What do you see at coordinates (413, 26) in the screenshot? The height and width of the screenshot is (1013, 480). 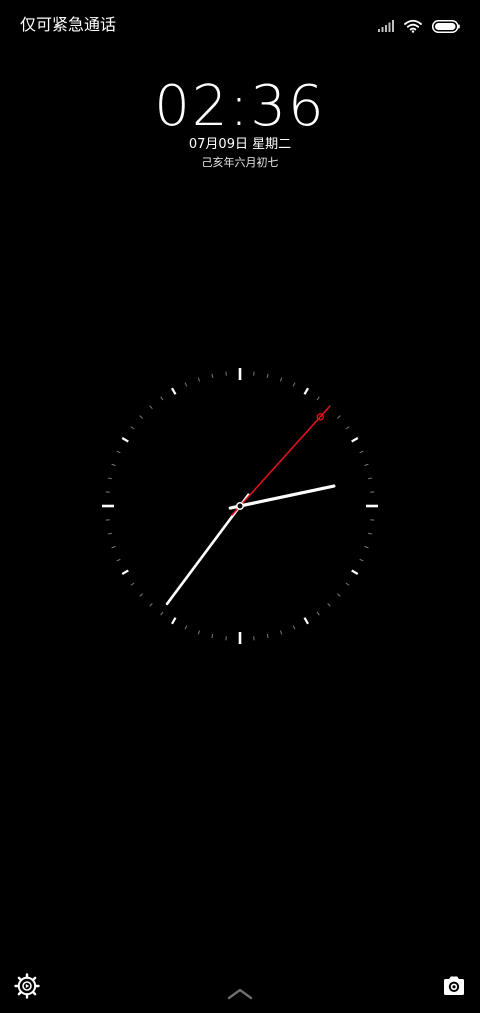 I see `wifi-icon` at bounding box center [413, 26].